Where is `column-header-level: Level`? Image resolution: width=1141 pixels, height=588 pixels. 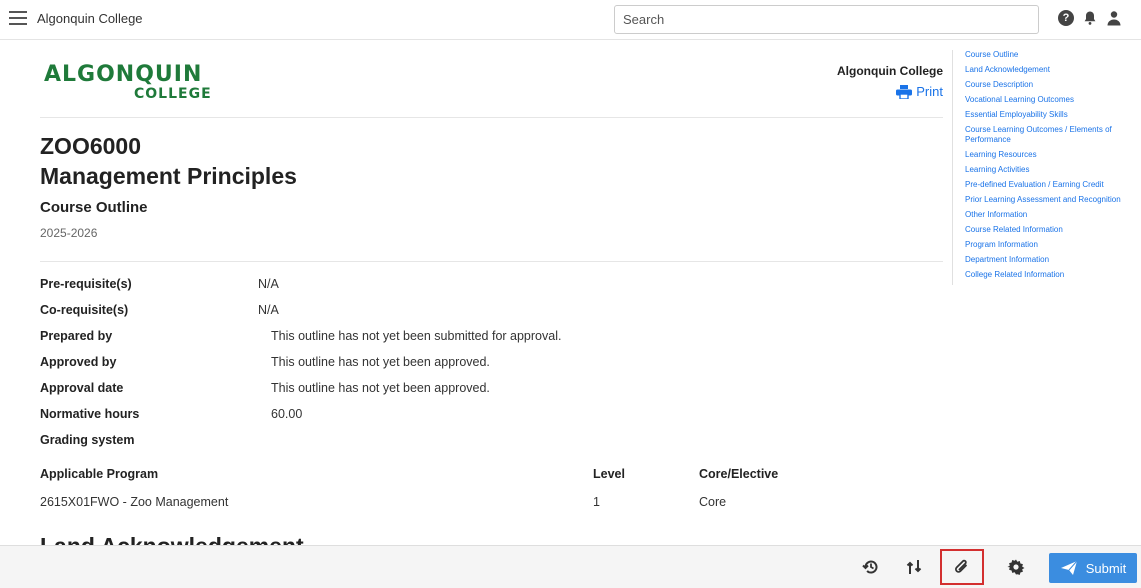
column-header-level: Level is located at coordinates (609, 474).